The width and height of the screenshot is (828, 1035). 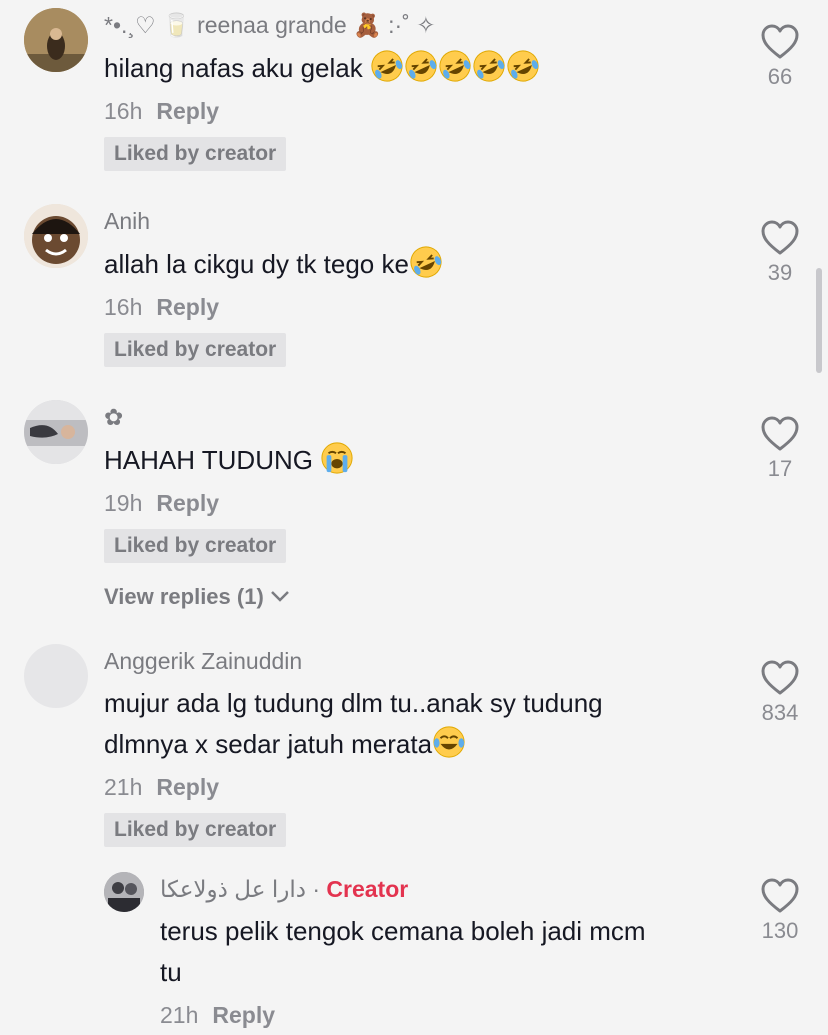 I want to click on comment-username: ✿, so click(x=113, y=417).